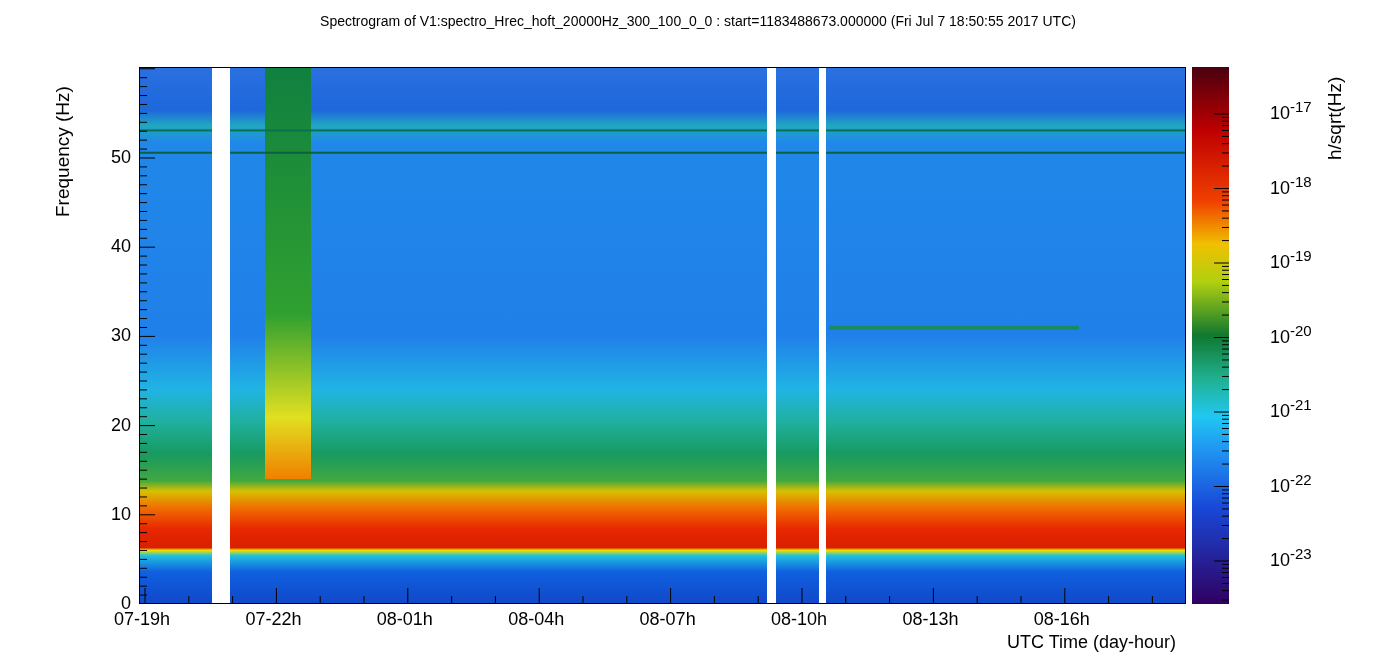  What do you see at coordinates (698, 21) in the screenshot?
I see `plot-title: Spectrogram of V1:spectro_Hrec_hoft_20000Hz_300_100_0_0 : start=1183488673.000000 (Fri Jul 7 18:50:55 2017 UTC)` at bounding box center [698, 21].